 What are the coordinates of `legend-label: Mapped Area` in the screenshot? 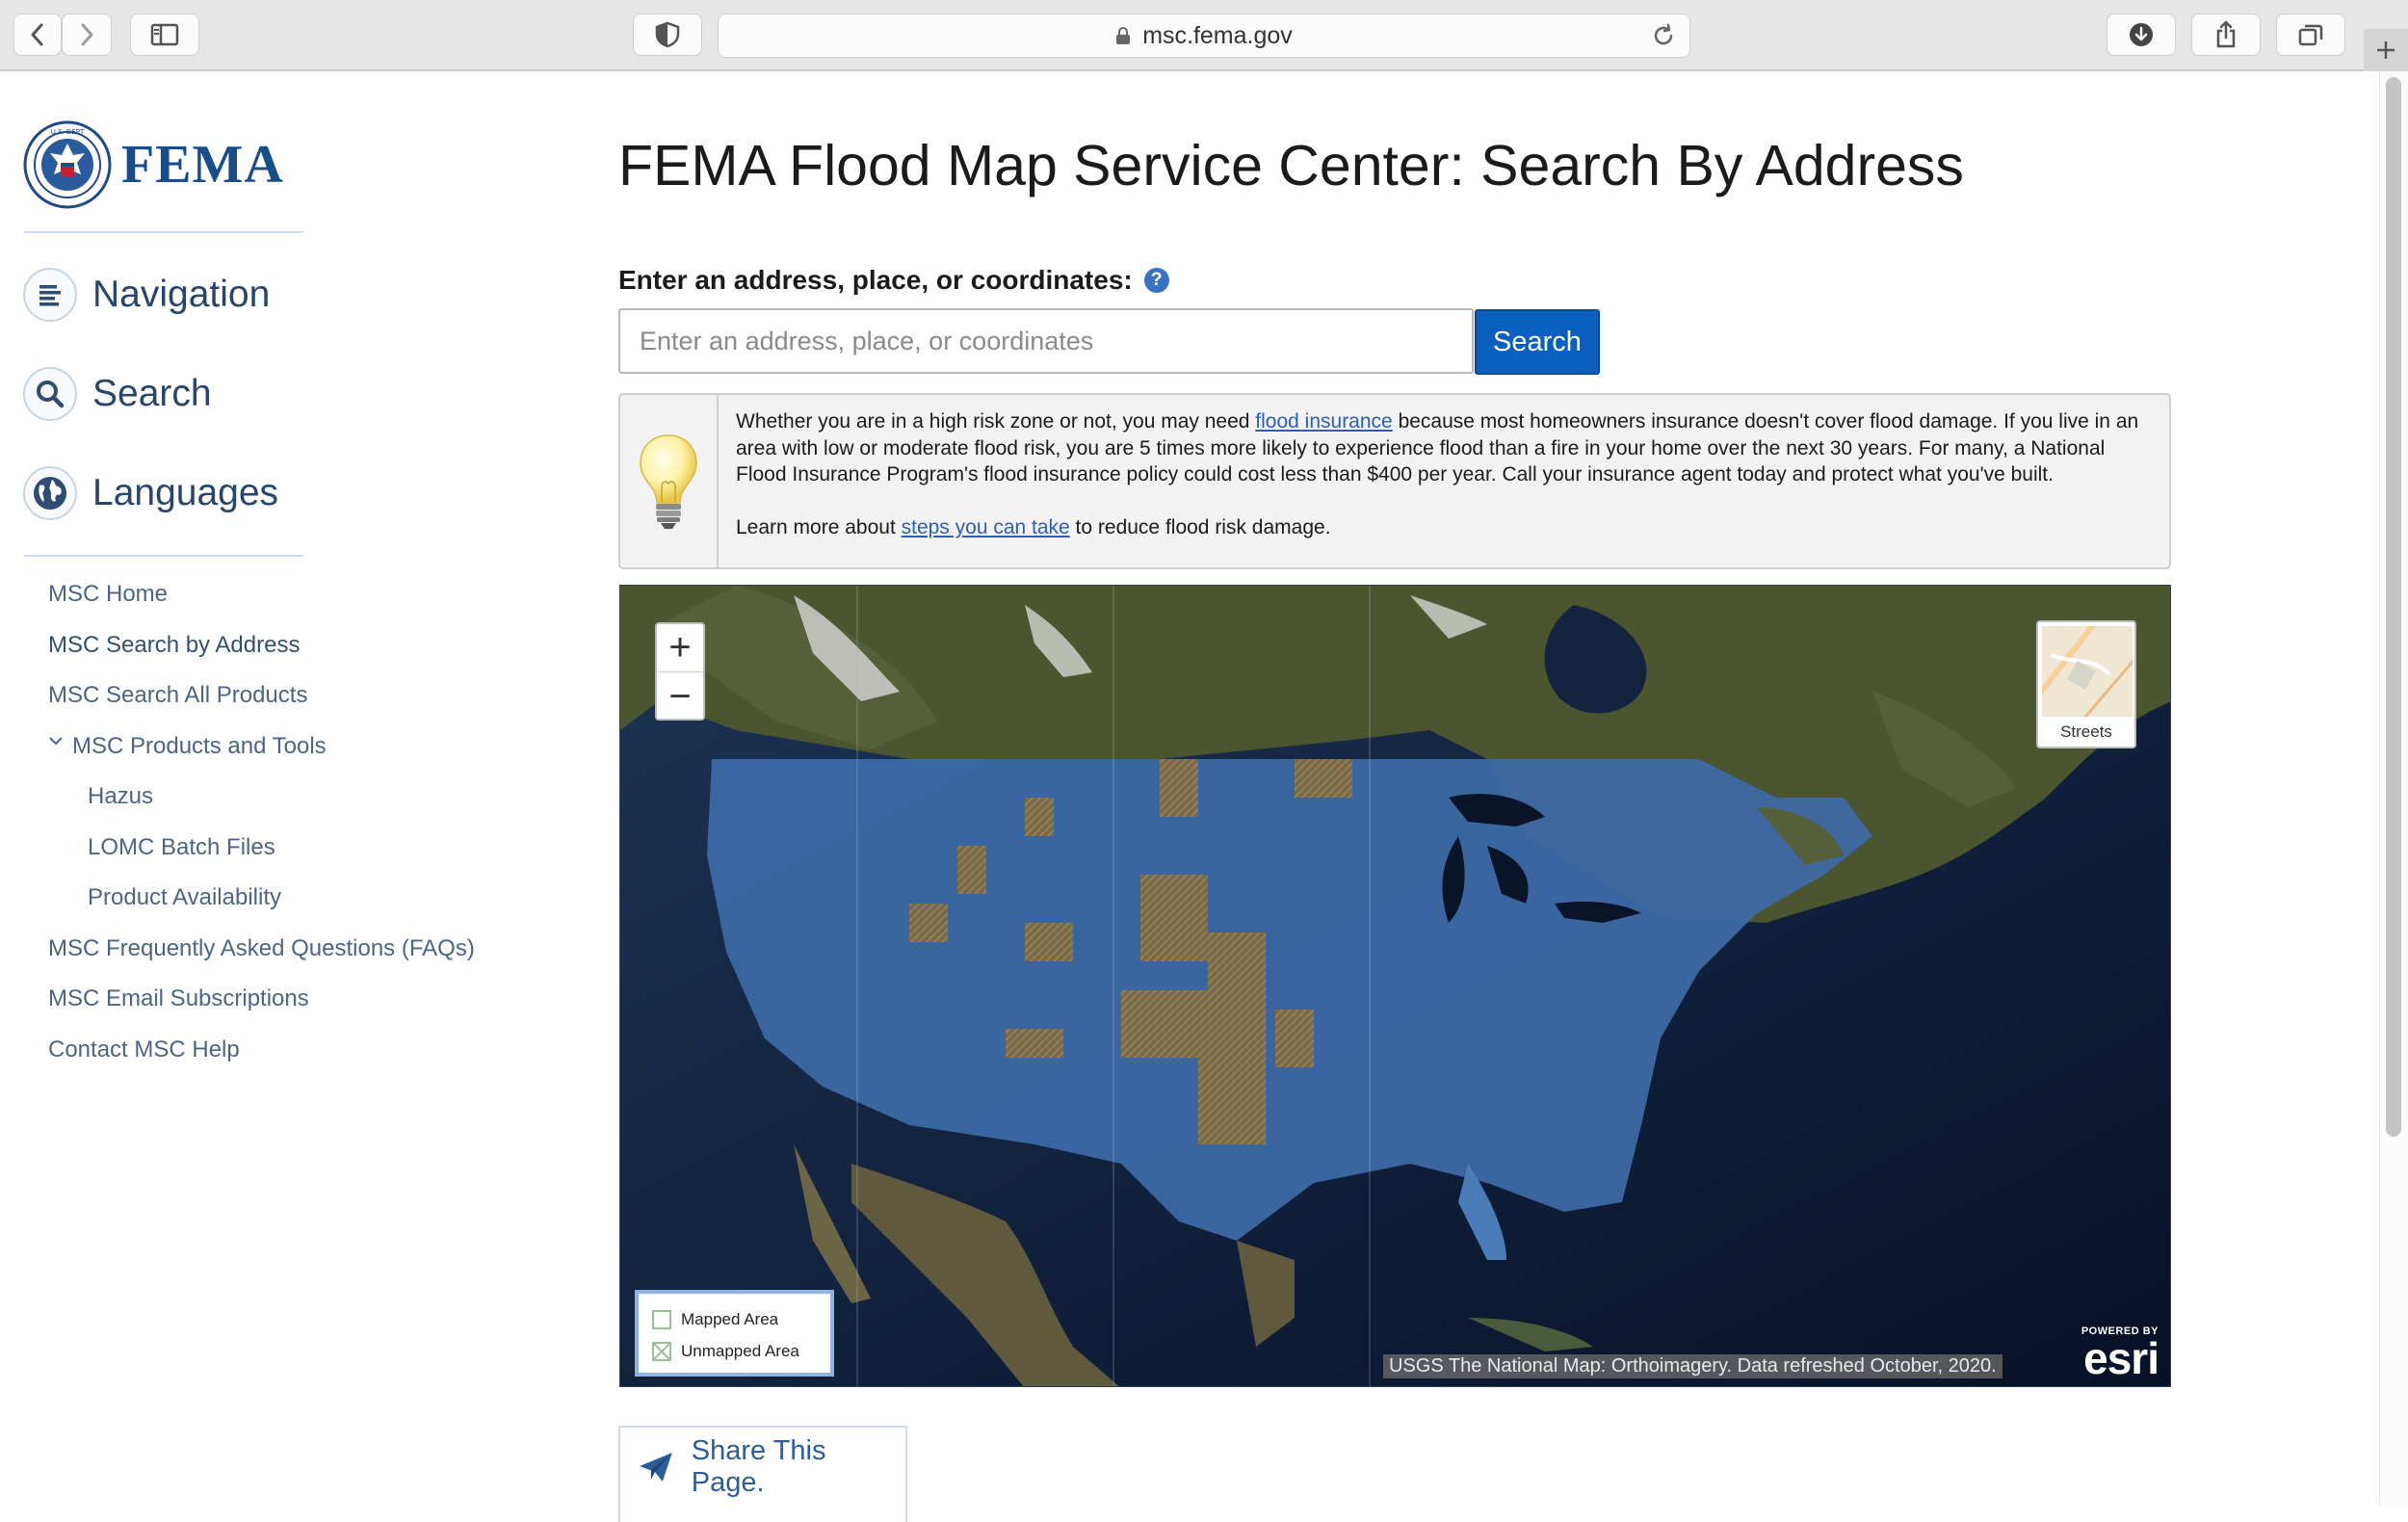 It's located at (730, 1319).